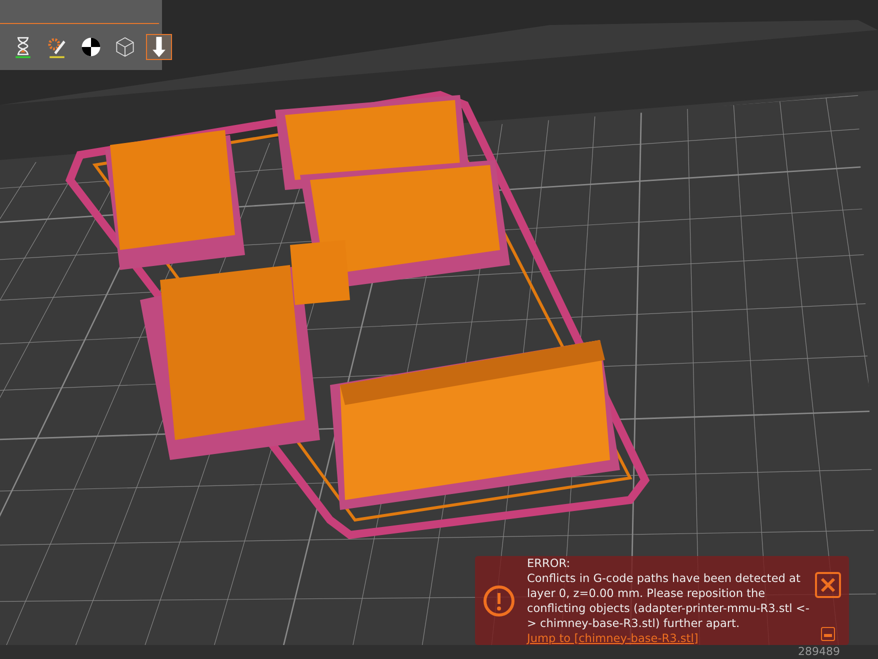 This screenshot has height=659, width=878. What do you see at coordinates (819, 652) in the screenshot?
I see `status-value: 289489` at bounding box center [819, 652].